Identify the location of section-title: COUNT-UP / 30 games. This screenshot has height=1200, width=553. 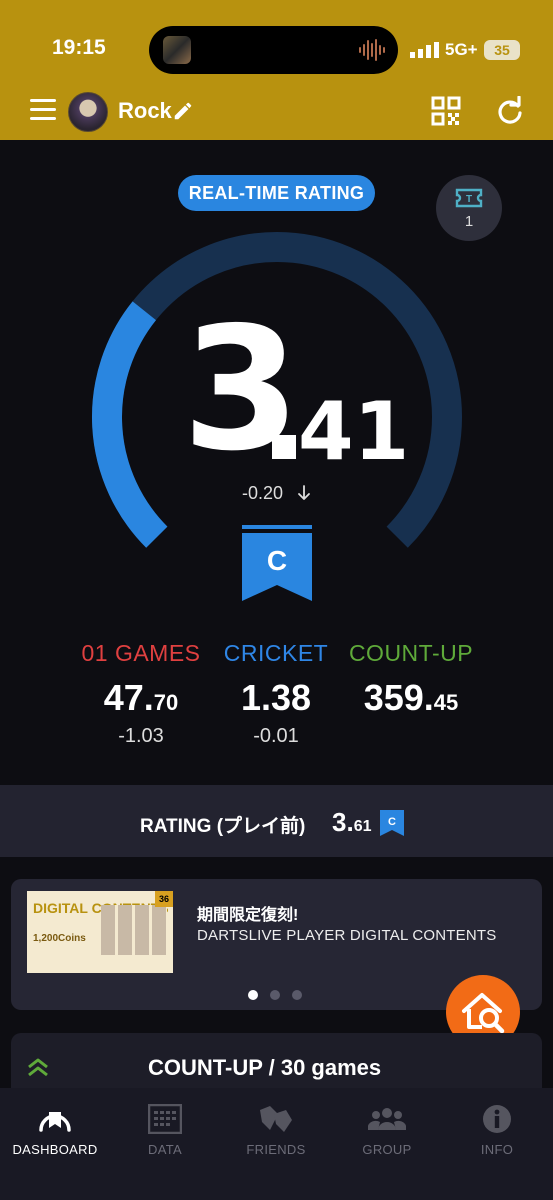
(265, 1067).